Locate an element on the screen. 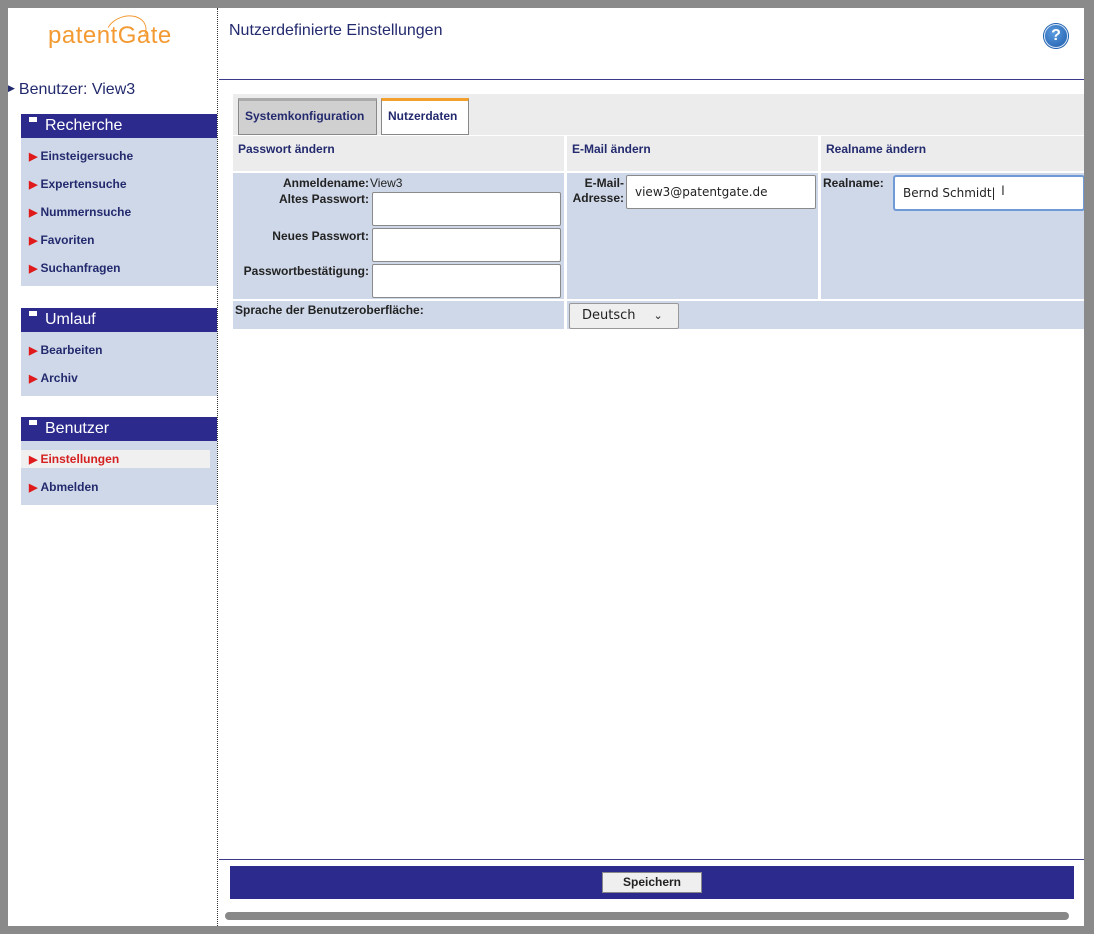 This screenshot has height=934, width=1094. sidebar-item-favoriten: ▶ Favoriten is located at coordinates (119, 240).